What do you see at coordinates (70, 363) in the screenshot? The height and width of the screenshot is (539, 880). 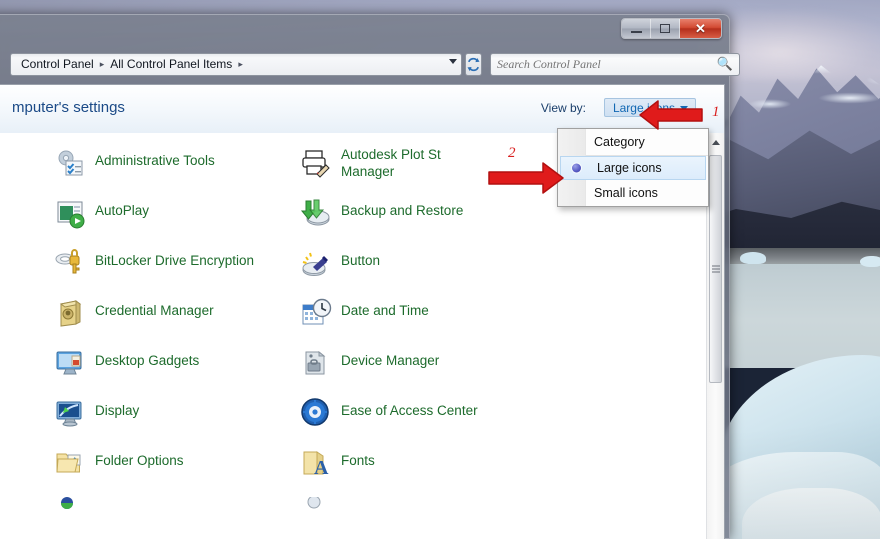 I see `desktop-gadgets-icon` at bounding box center [70, 363].